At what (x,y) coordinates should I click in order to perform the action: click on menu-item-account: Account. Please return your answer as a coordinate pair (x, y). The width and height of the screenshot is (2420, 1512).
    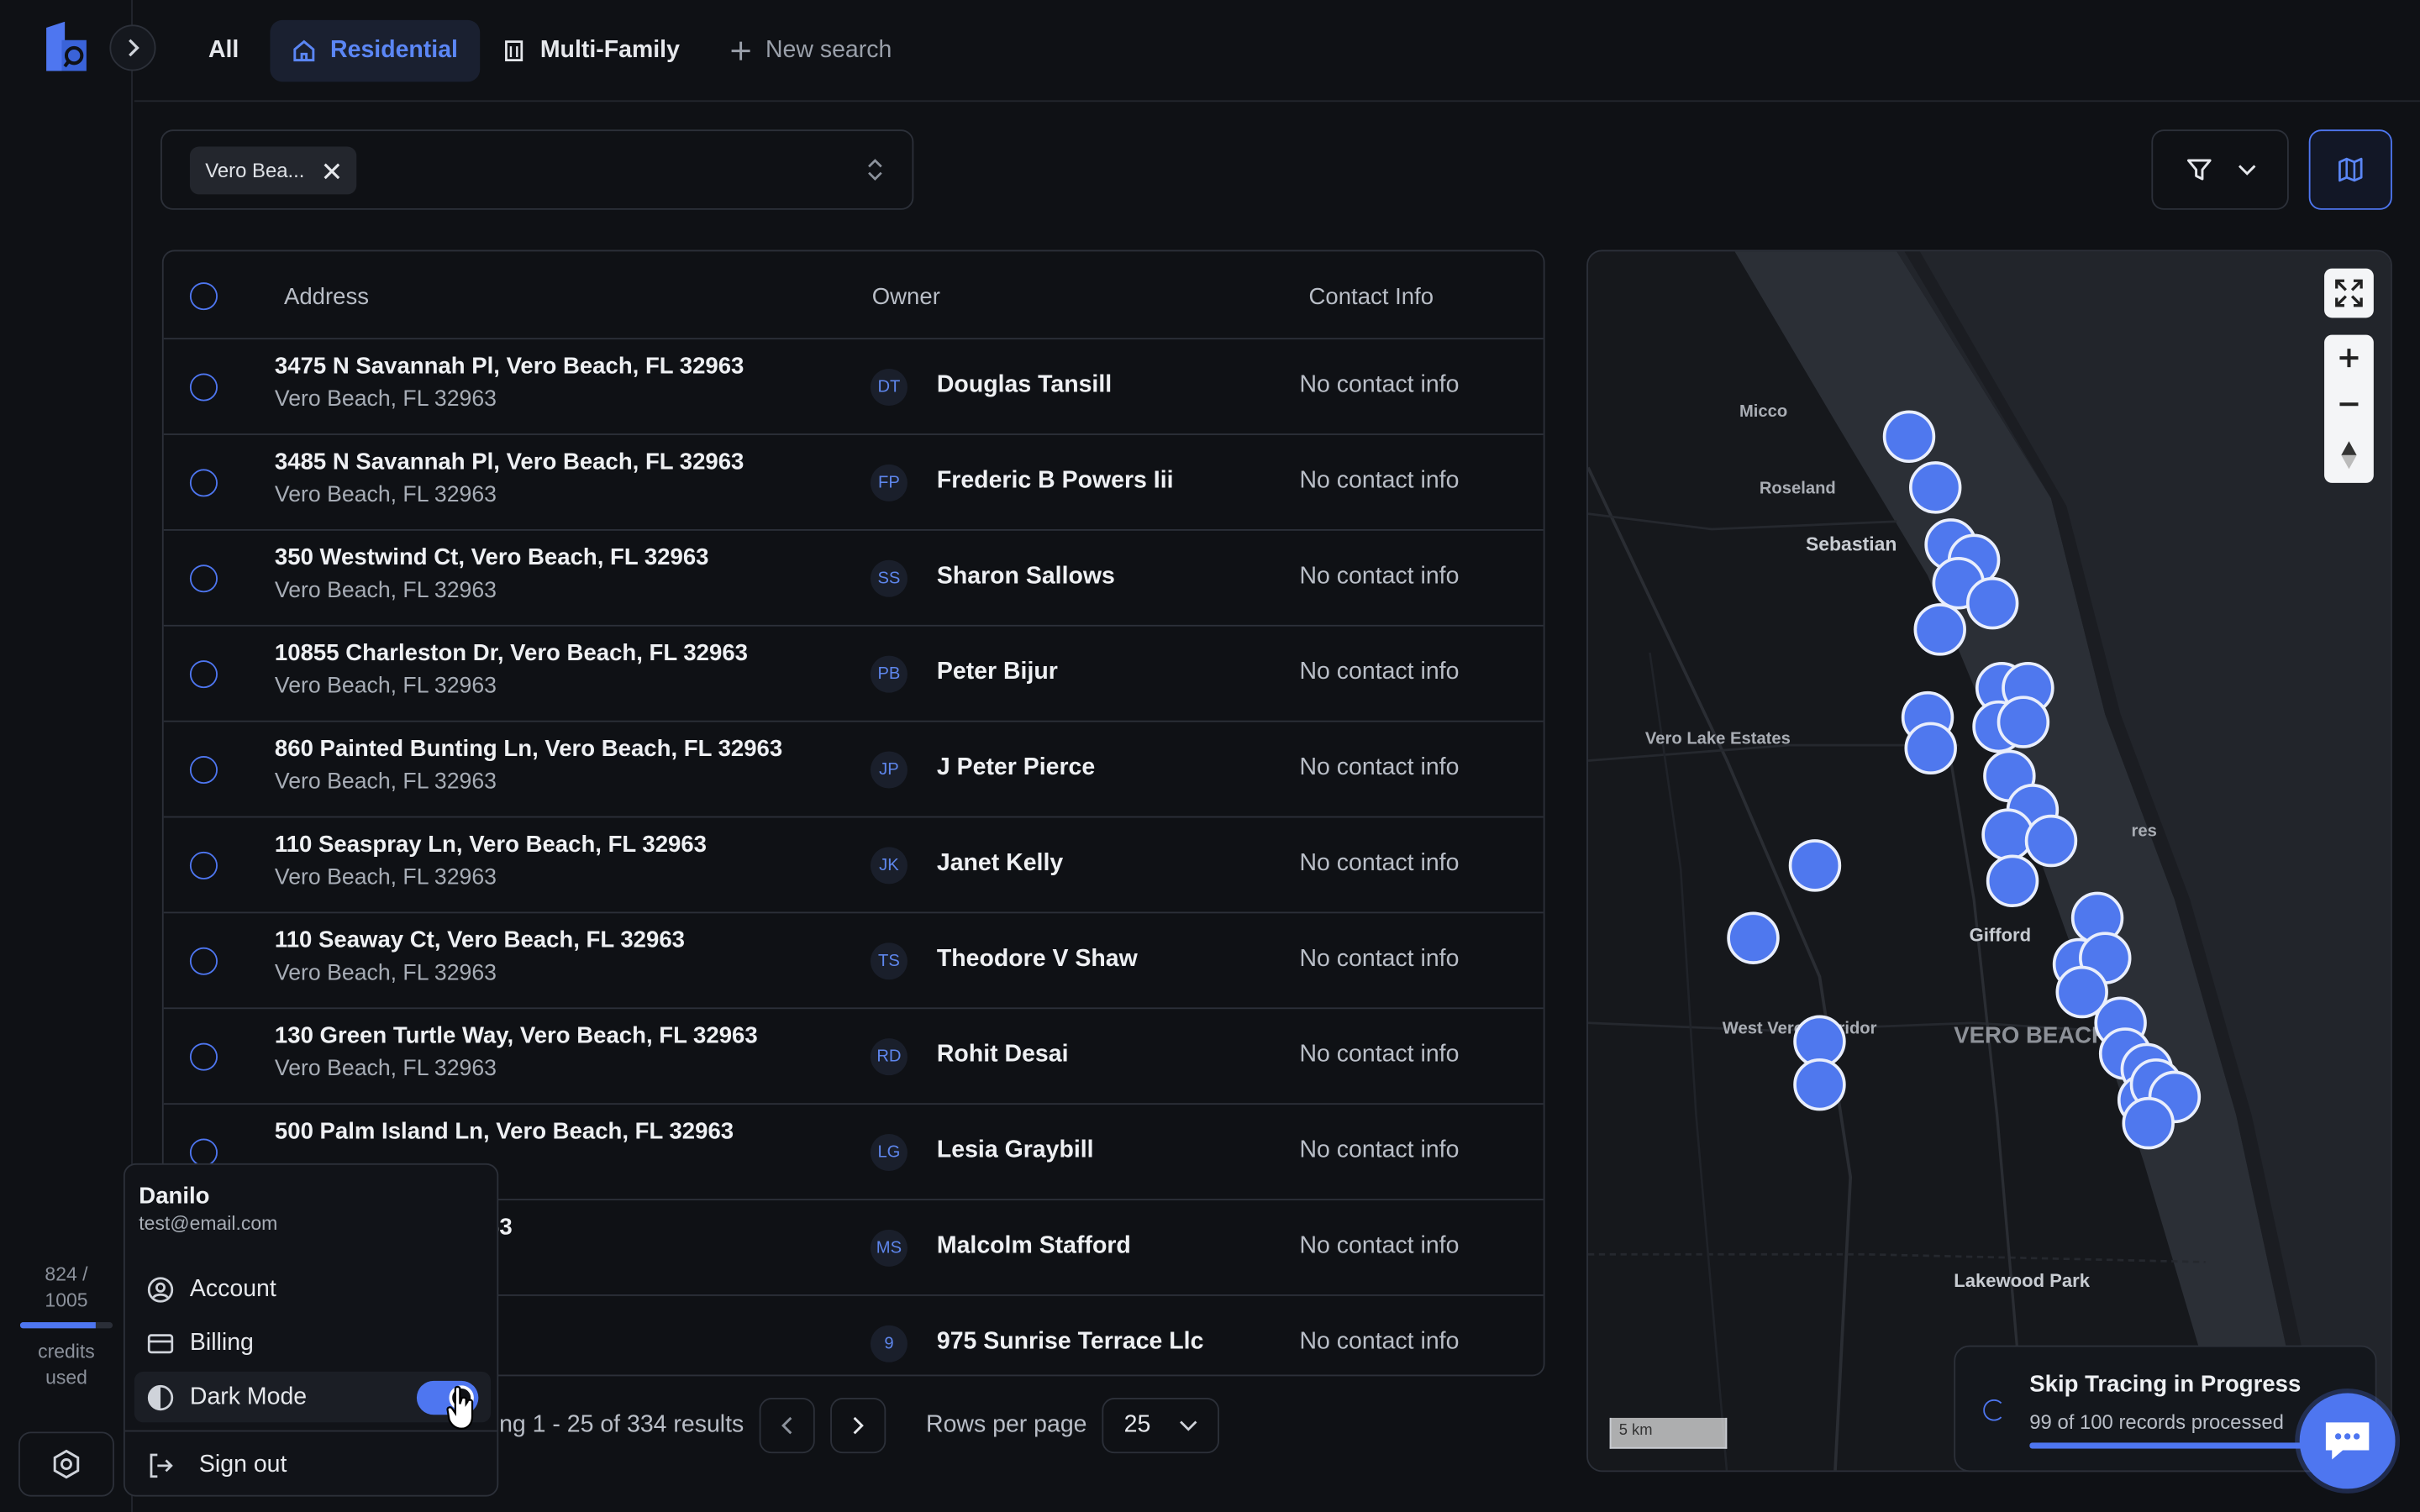
    Looking at the image, I should click on (313, 1289).